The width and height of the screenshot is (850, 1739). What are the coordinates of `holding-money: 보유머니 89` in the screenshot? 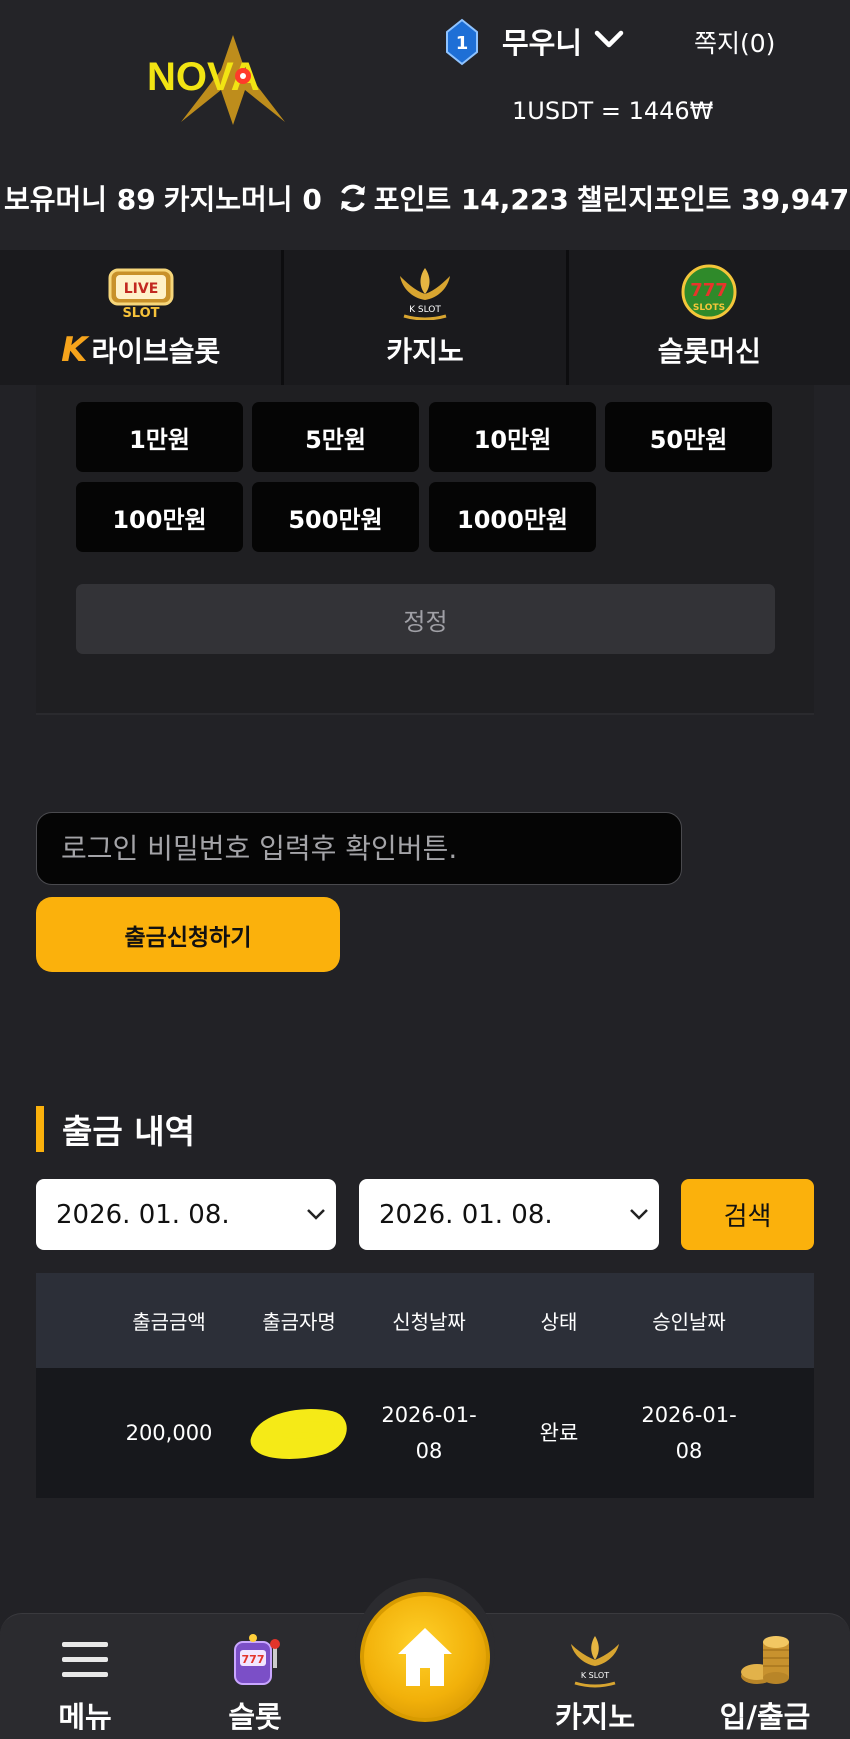 It's located at (80, 199).